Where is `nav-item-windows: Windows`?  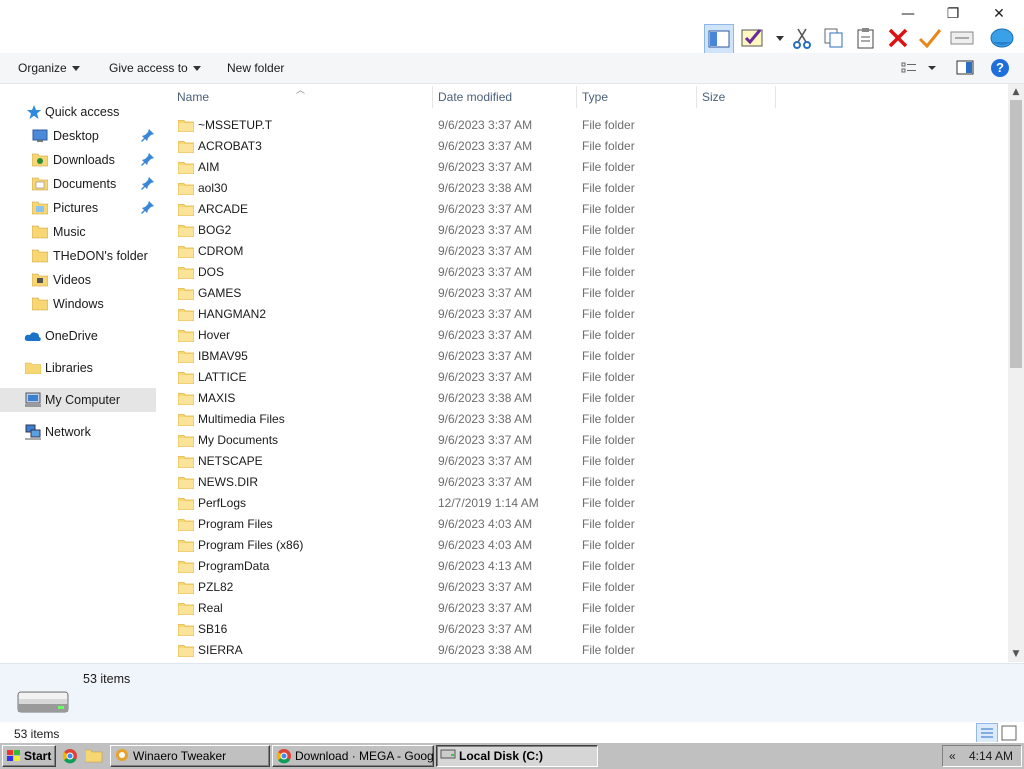
nav-item-windows: Windows is located at coordinates (78, 304).